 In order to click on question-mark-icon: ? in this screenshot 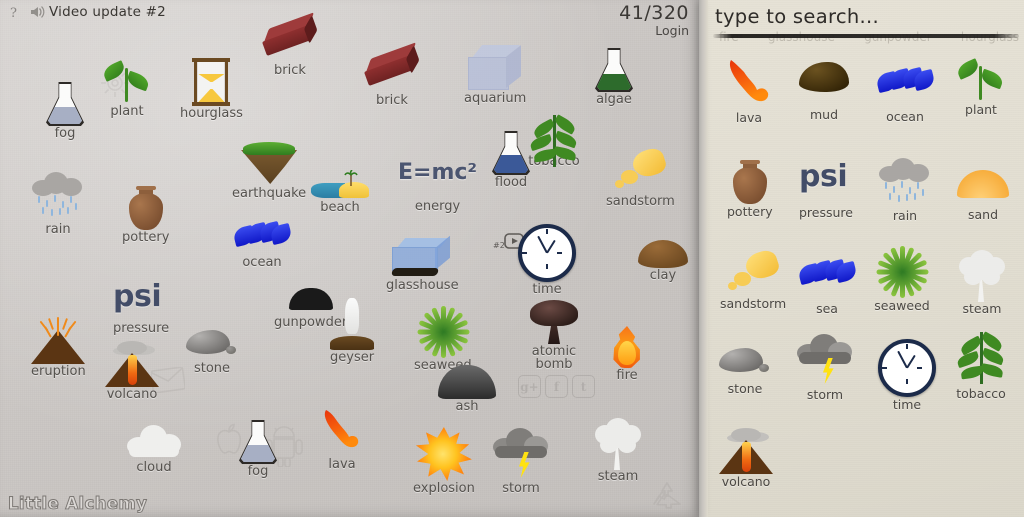, I will do `click(16, 12)`.